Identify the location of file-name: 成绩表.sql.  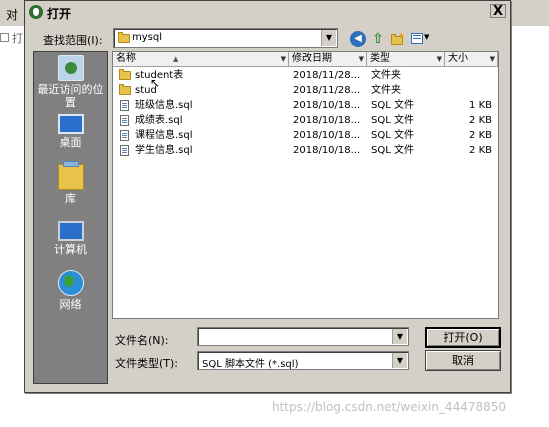
(159, 120).